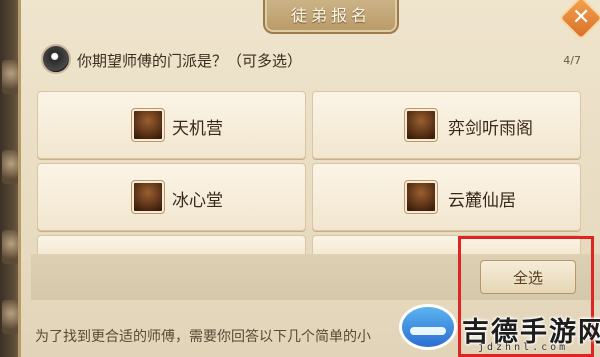  Describe the element at coordinates (428, 327) in the screenshot. I see `watermark-logo-icon` at that location.